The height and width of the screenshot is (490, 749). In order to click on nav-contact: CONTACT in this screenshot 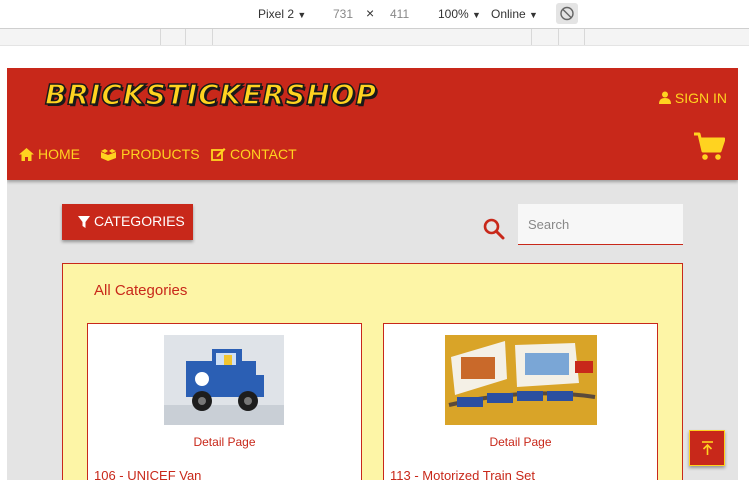, I will do `click(254, 154)`.